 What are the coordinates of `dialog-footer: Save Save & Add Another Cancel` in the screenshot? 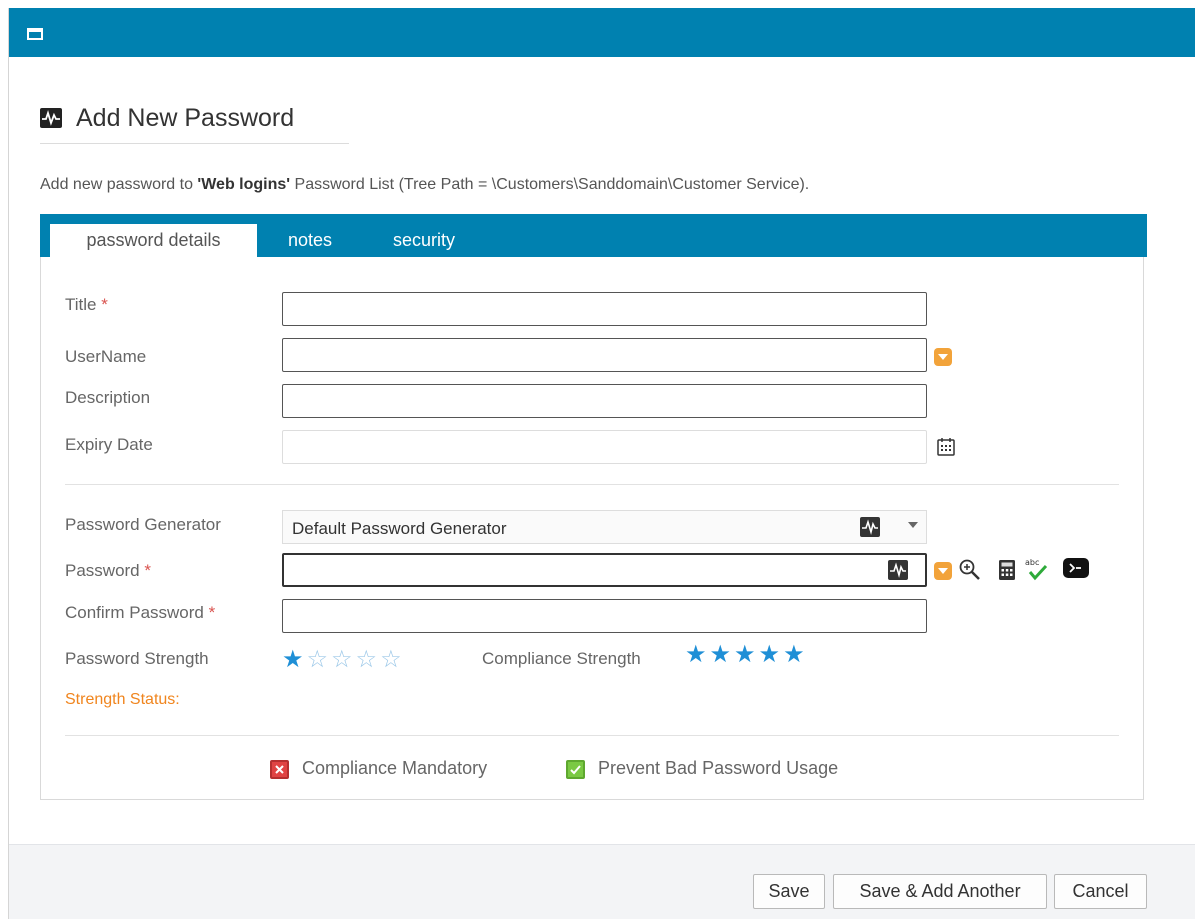 It's located at (602, 881).